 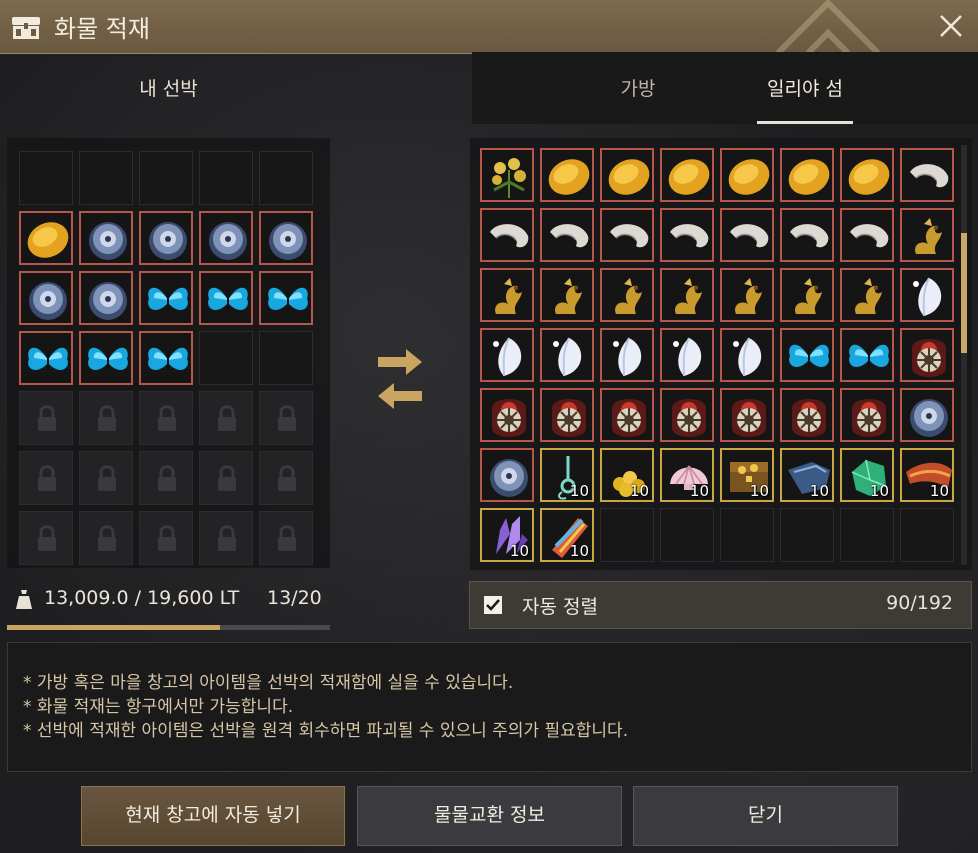 I want to click on storage-scrollbar, so click(x=964, y=355).